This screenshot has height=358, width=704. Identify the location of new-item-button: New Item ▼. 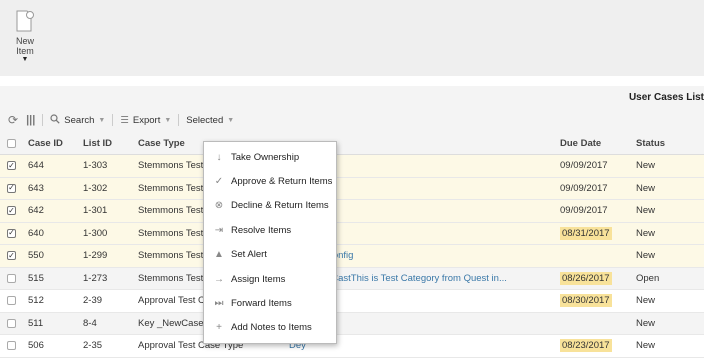
(25, 37).